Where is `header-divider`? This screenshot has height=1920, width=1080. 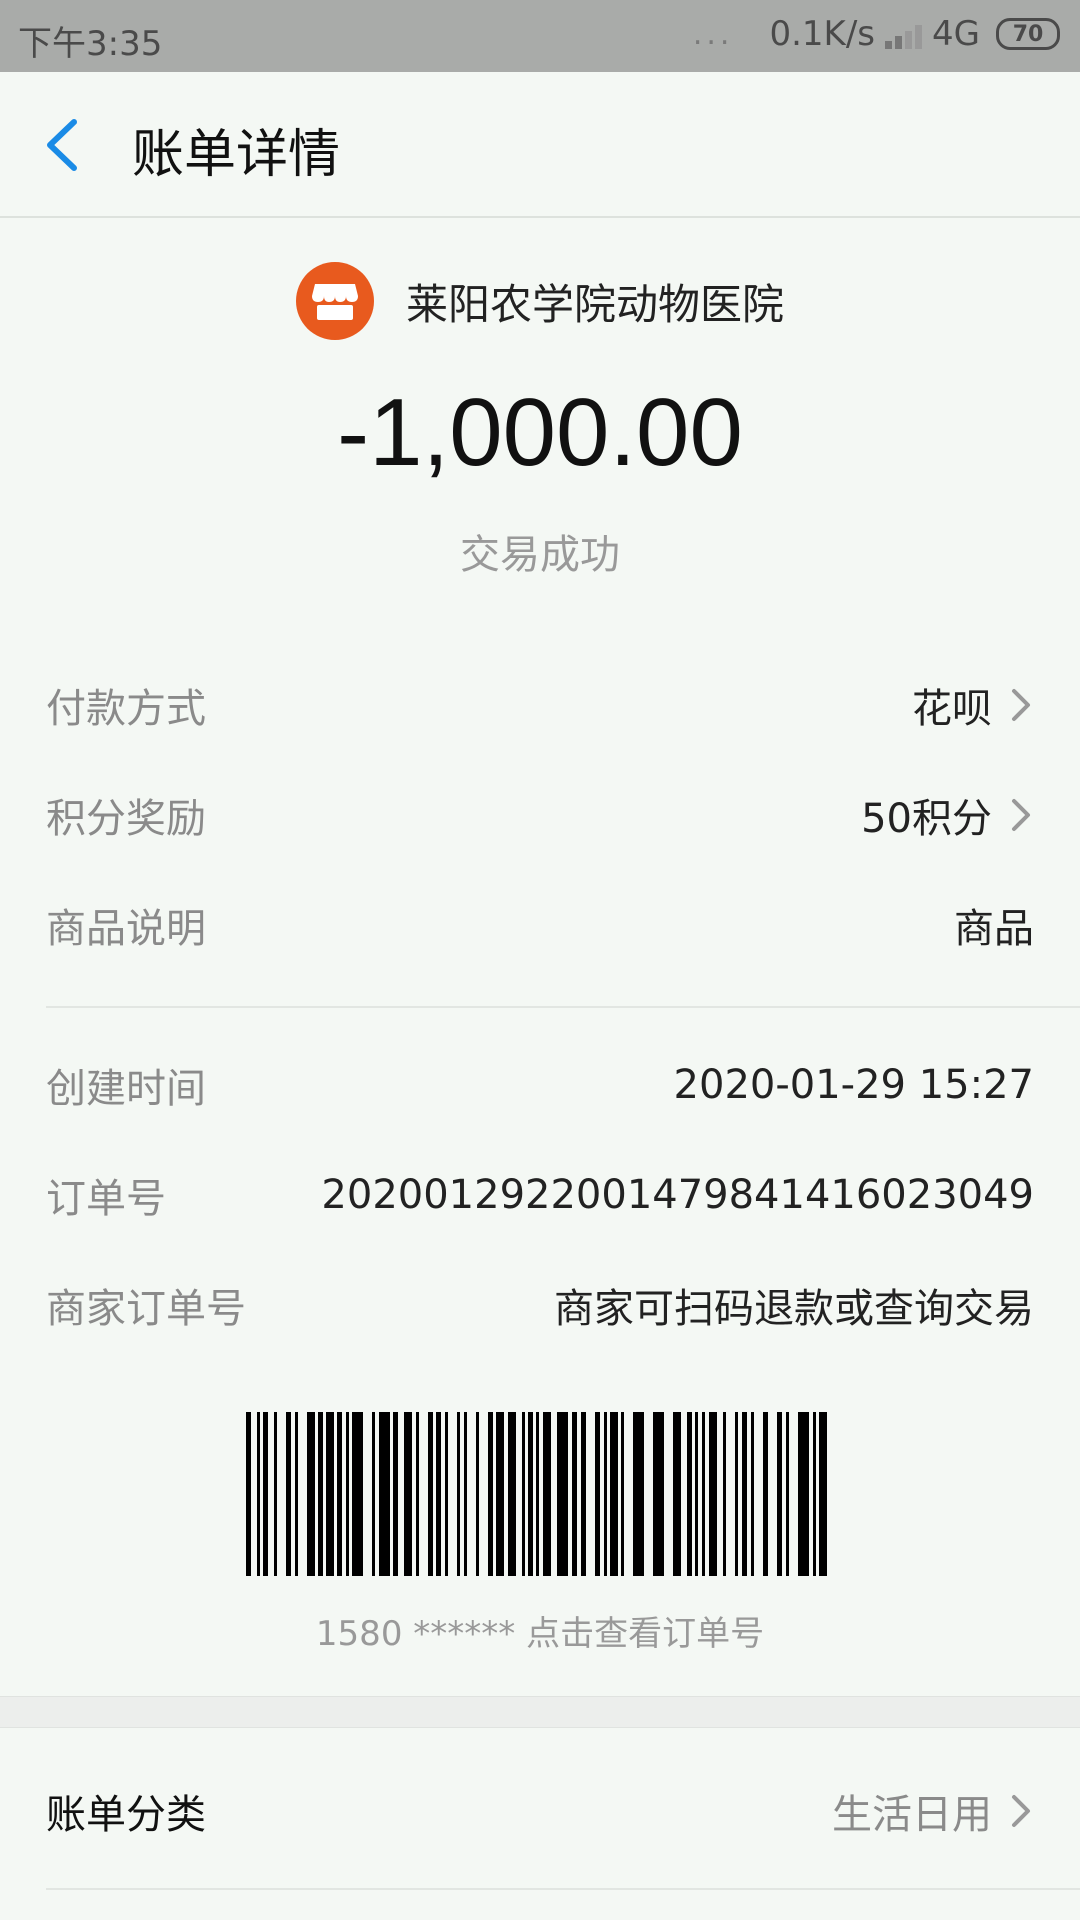
header-divider is located at coordinates (540, 217).